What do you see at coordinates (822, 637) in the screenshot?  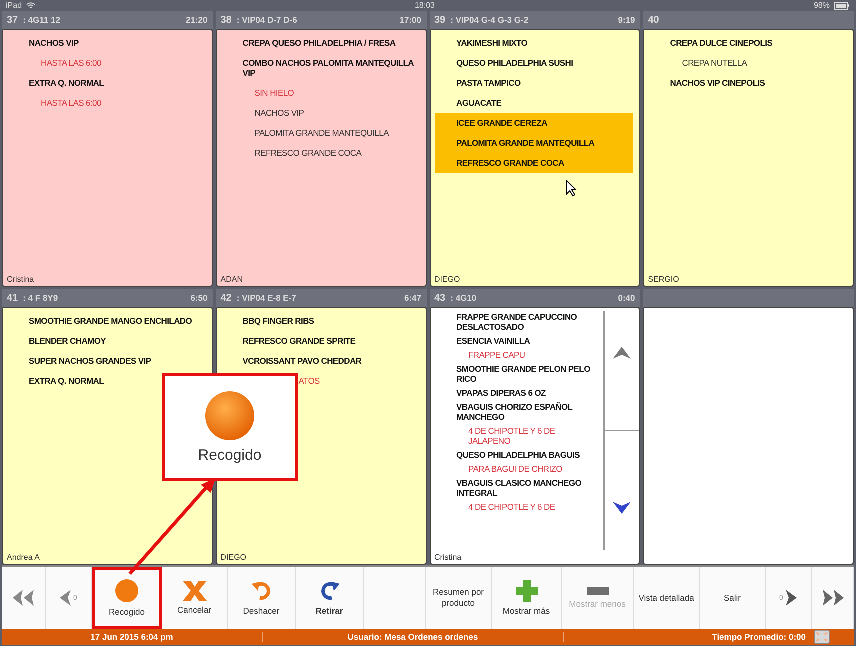 I see `resize-icon` at bounding box center [822, 637].